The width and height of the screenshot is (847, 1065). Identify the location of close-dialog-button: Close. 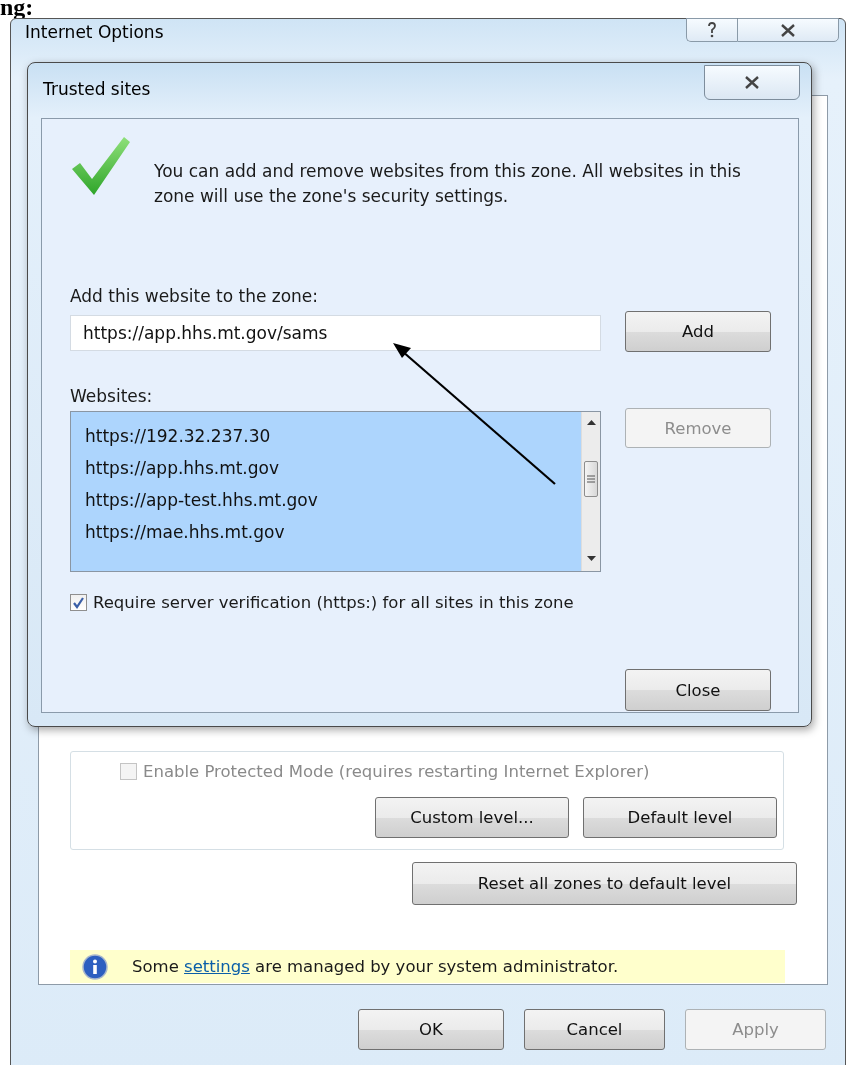
(698, 690).